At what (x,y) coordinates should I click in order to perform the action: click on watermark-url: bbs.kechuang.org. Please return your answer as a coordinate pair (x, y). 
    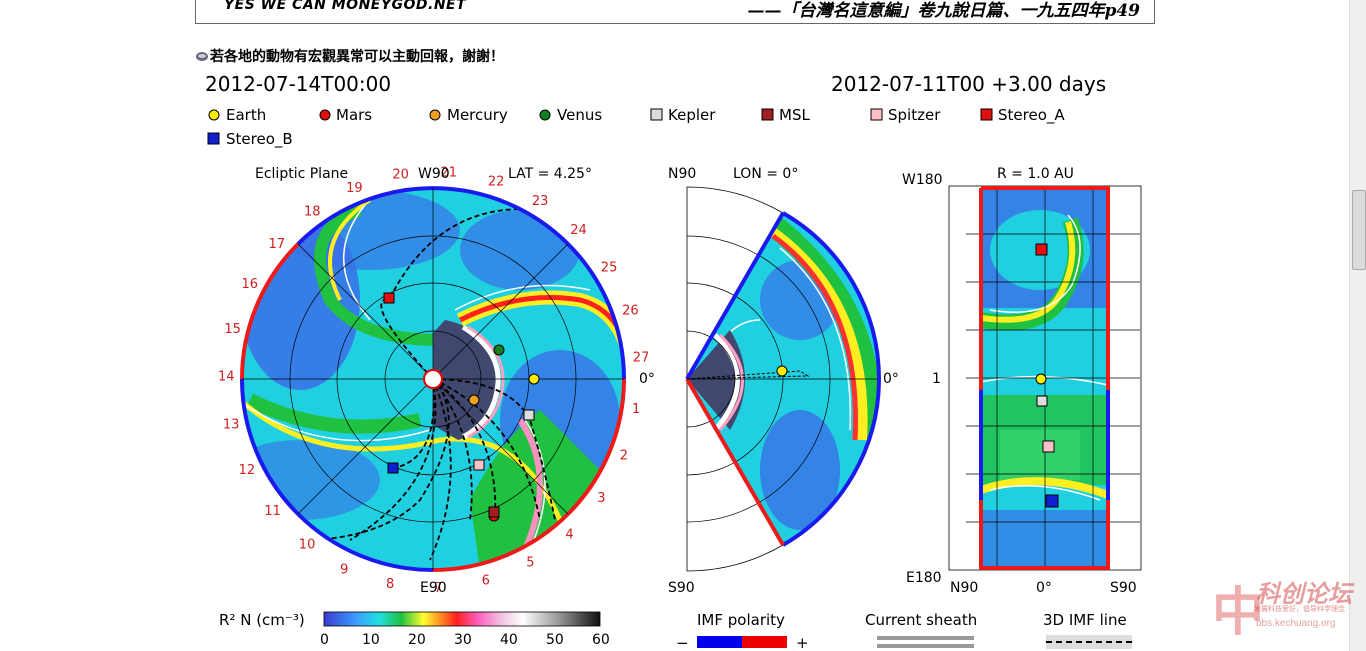
    Looking at the image, I should click on (1296, 623).